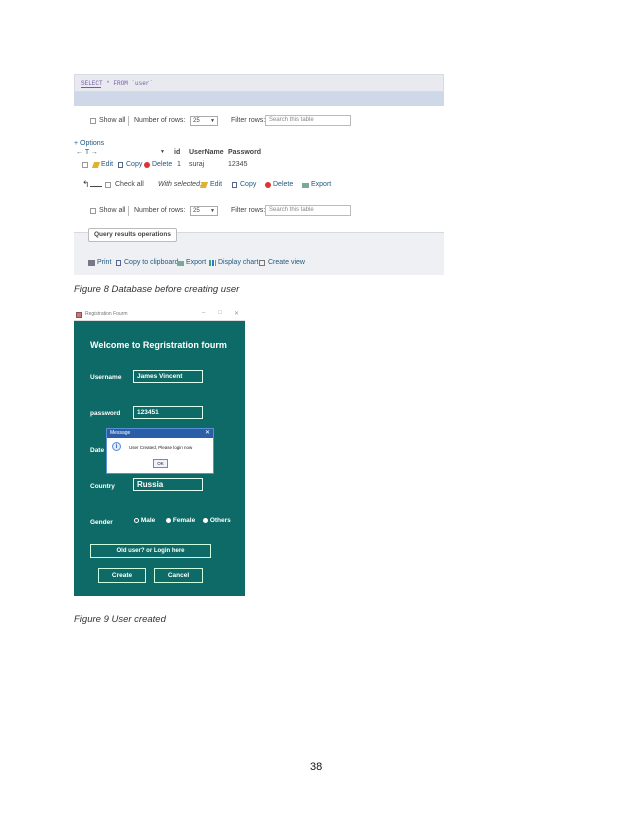 This screenshot has width=638, height=826. What do you see at coordinates (106, 377) in the screenshot?
I see `username-label: Username` at bounding box center [106, 377].